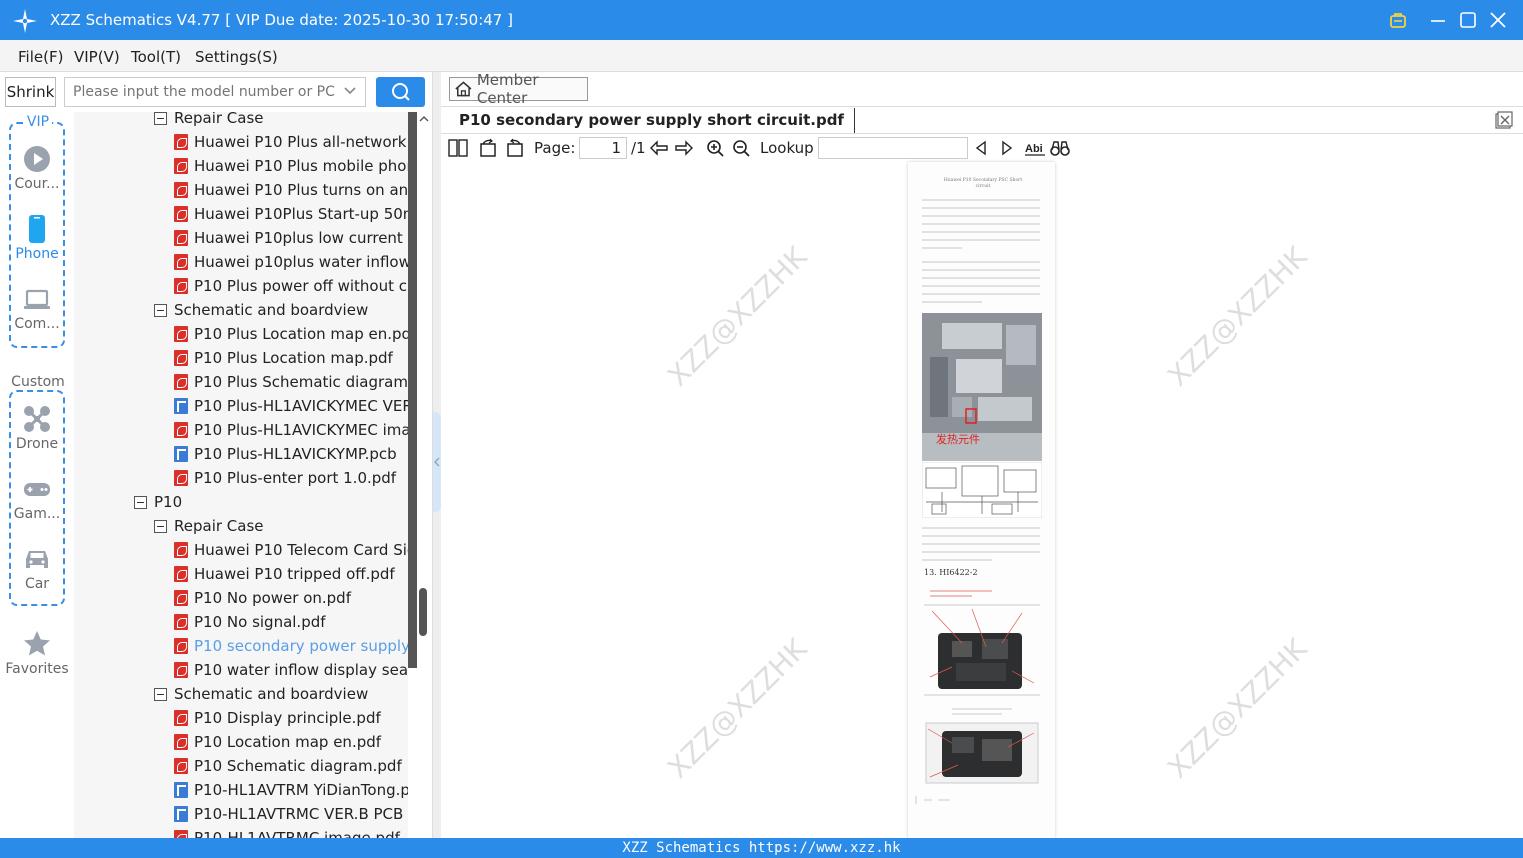 This screenshot has width=1523, height=858. I want to click on tree-folder: P10, so click(158, 502).